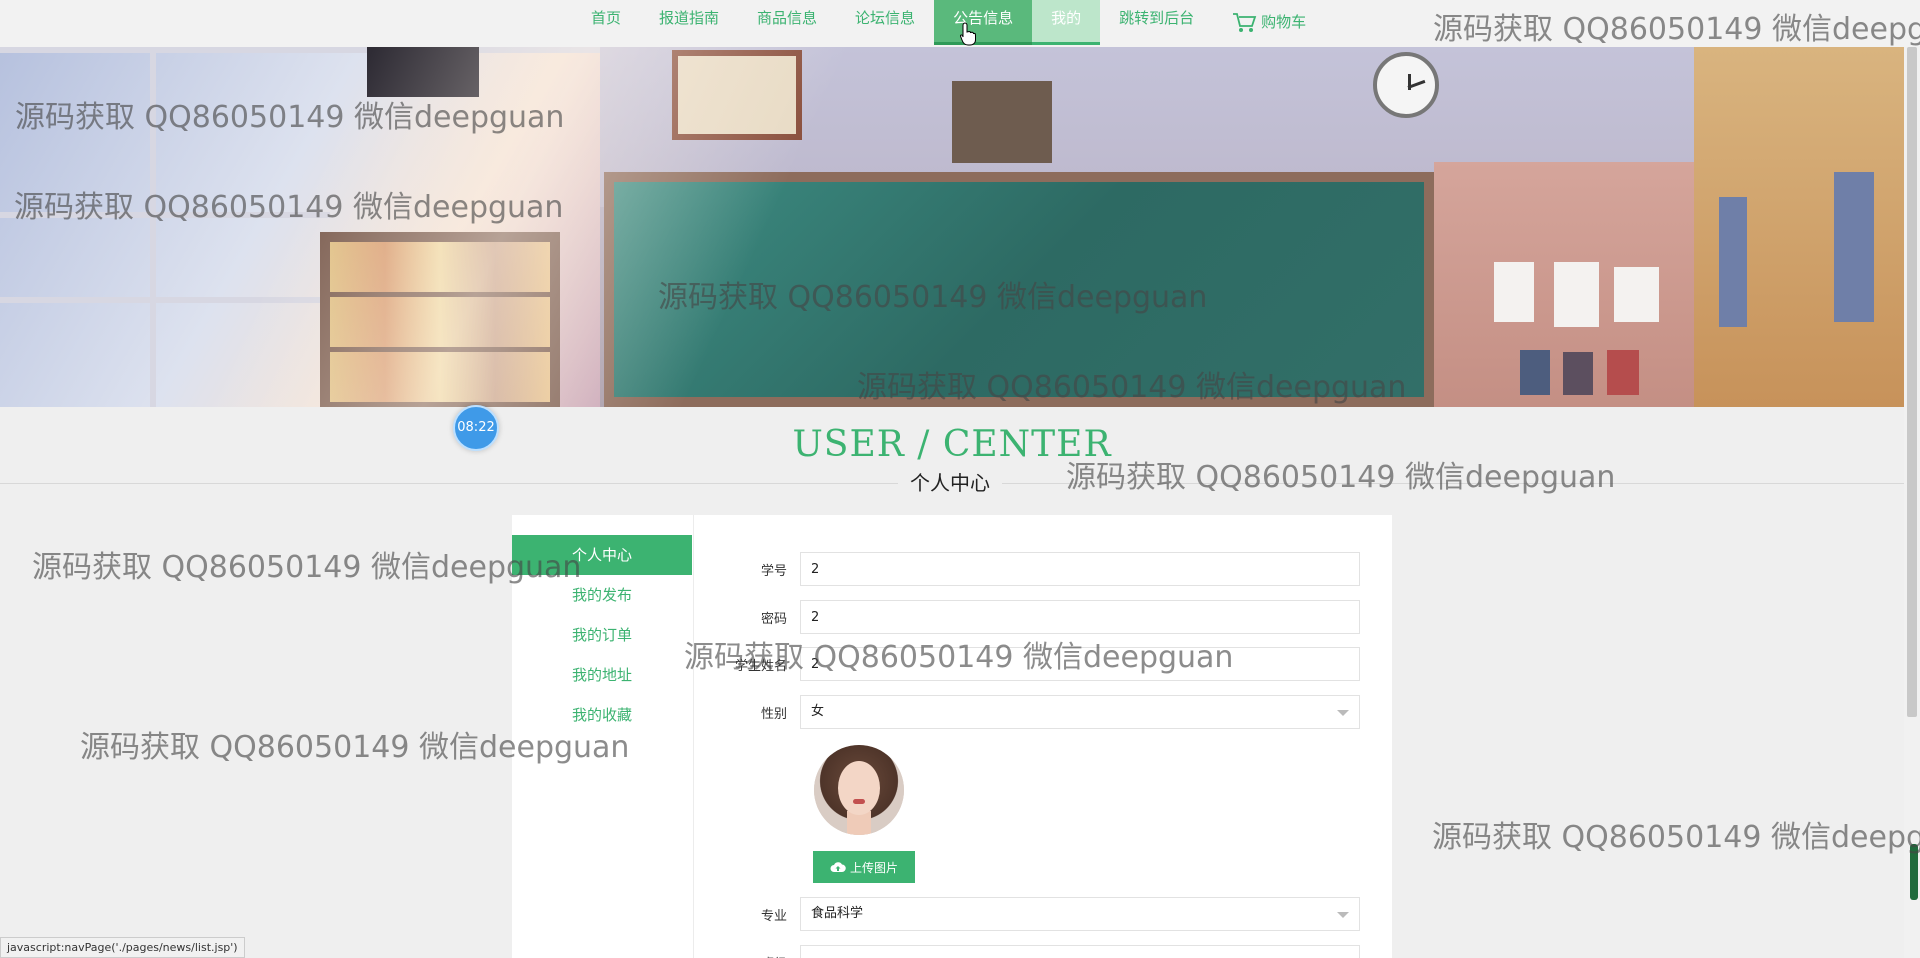  I want to click on nav-item-home: 首页, so click(606, 22).